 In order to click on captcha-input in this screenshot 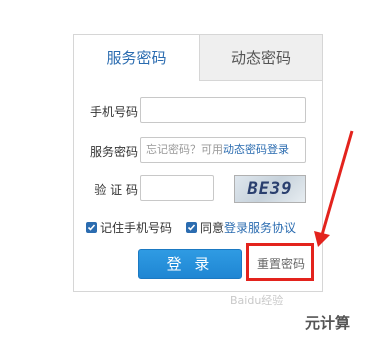, I will do `click(177, 188)`.